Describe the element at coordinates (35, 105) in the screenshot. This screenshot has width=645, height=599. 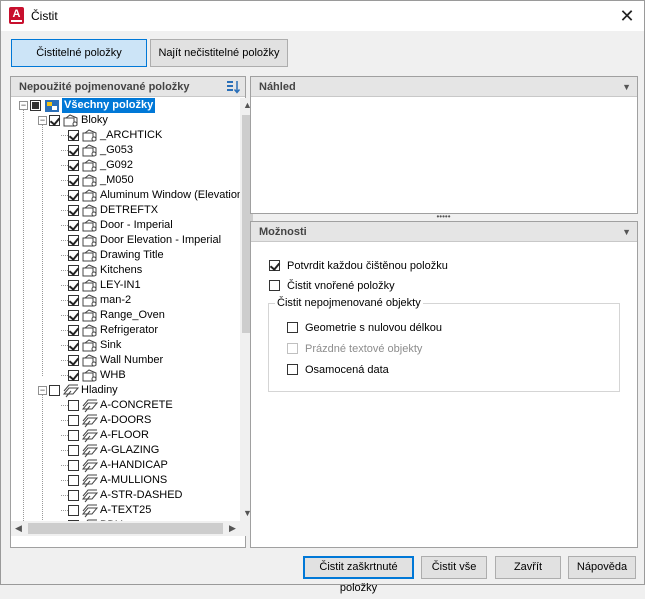
I see `root-checkbox` at that location.